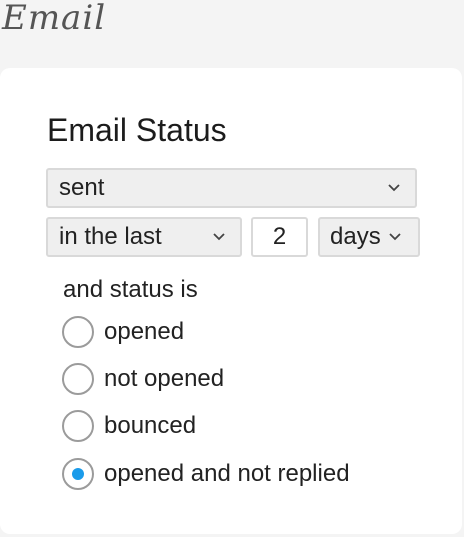 The height and width of the screenshot is (537, 464). I want to click on radio-label: opened, so click(144, 331).